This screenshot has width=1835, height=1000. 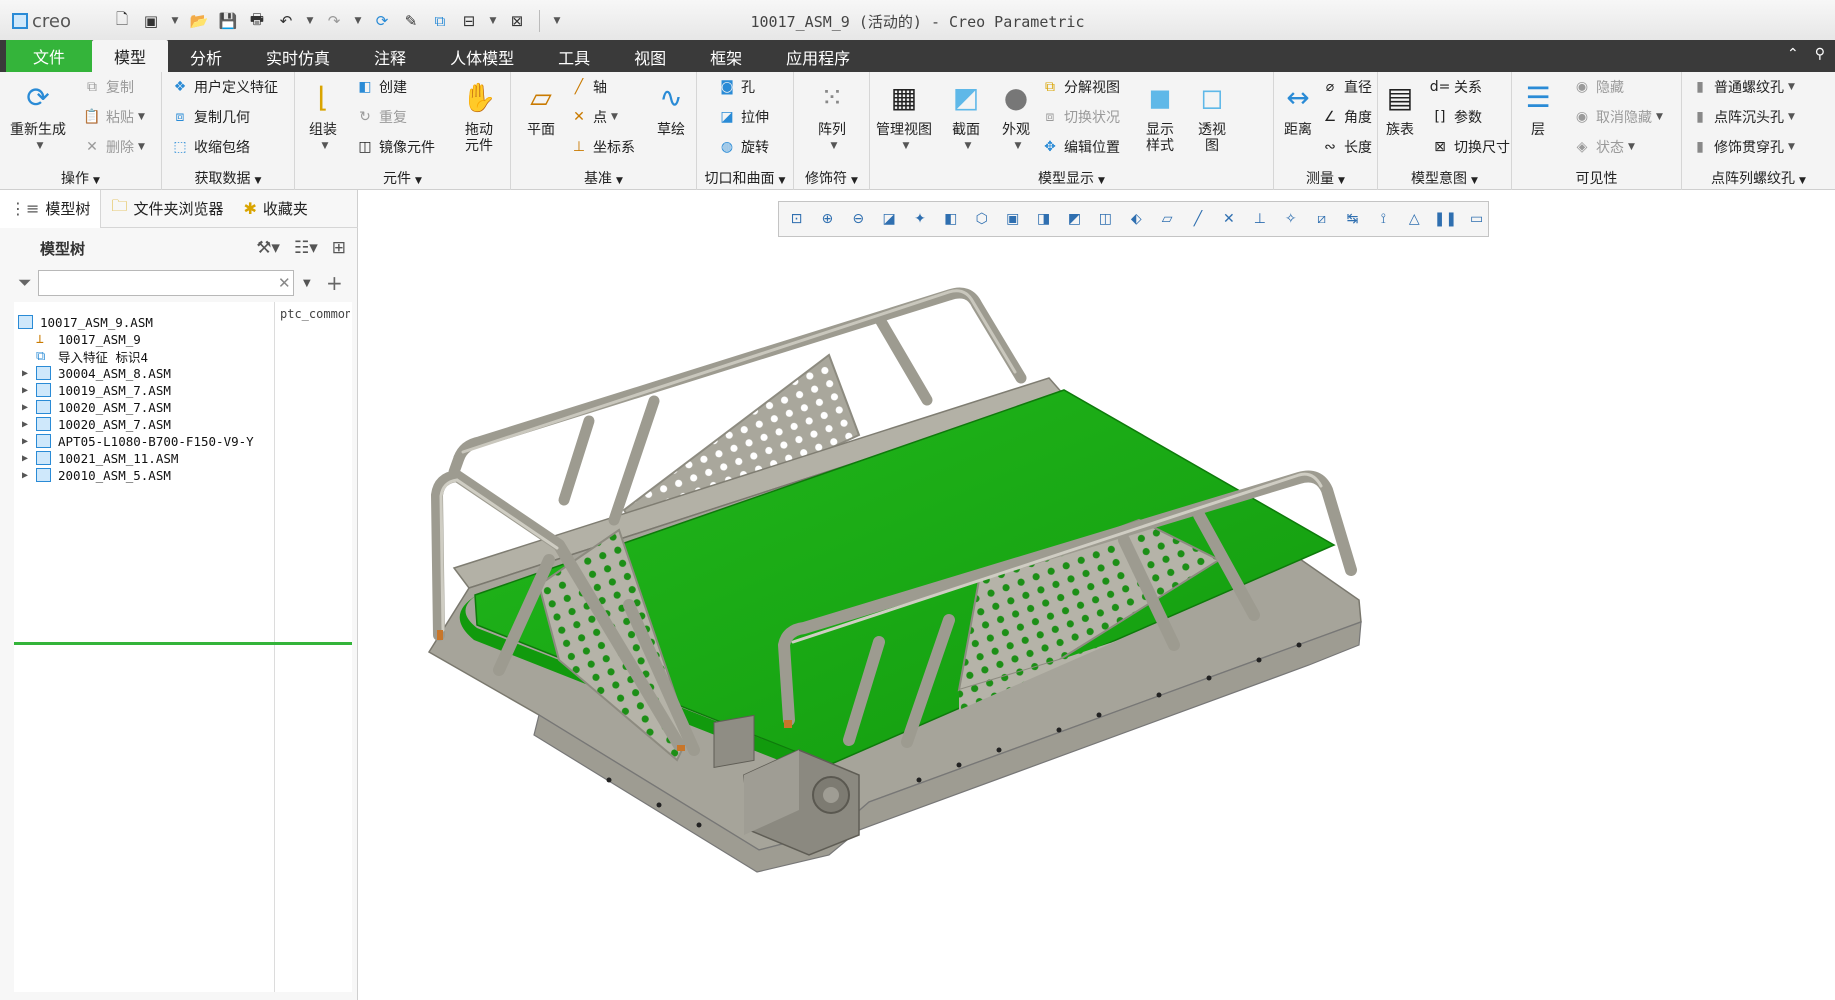 I want to click on group-label-cosmetic-thread: 点阵列螺纹孔 ▼, so click(x=1758, y=178).